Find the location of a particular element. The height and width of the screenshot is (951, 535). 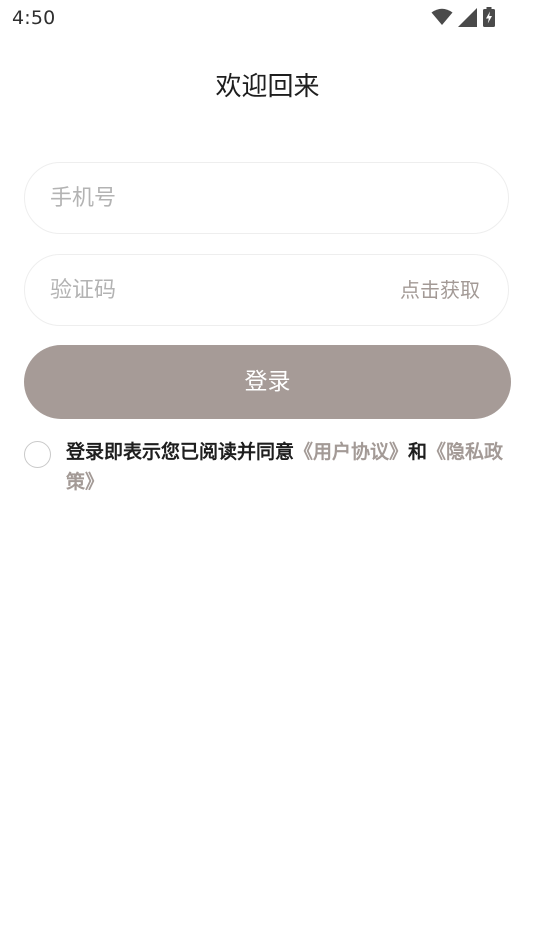

page-title: 欢迎回来 is located at coordinates (267, 87).